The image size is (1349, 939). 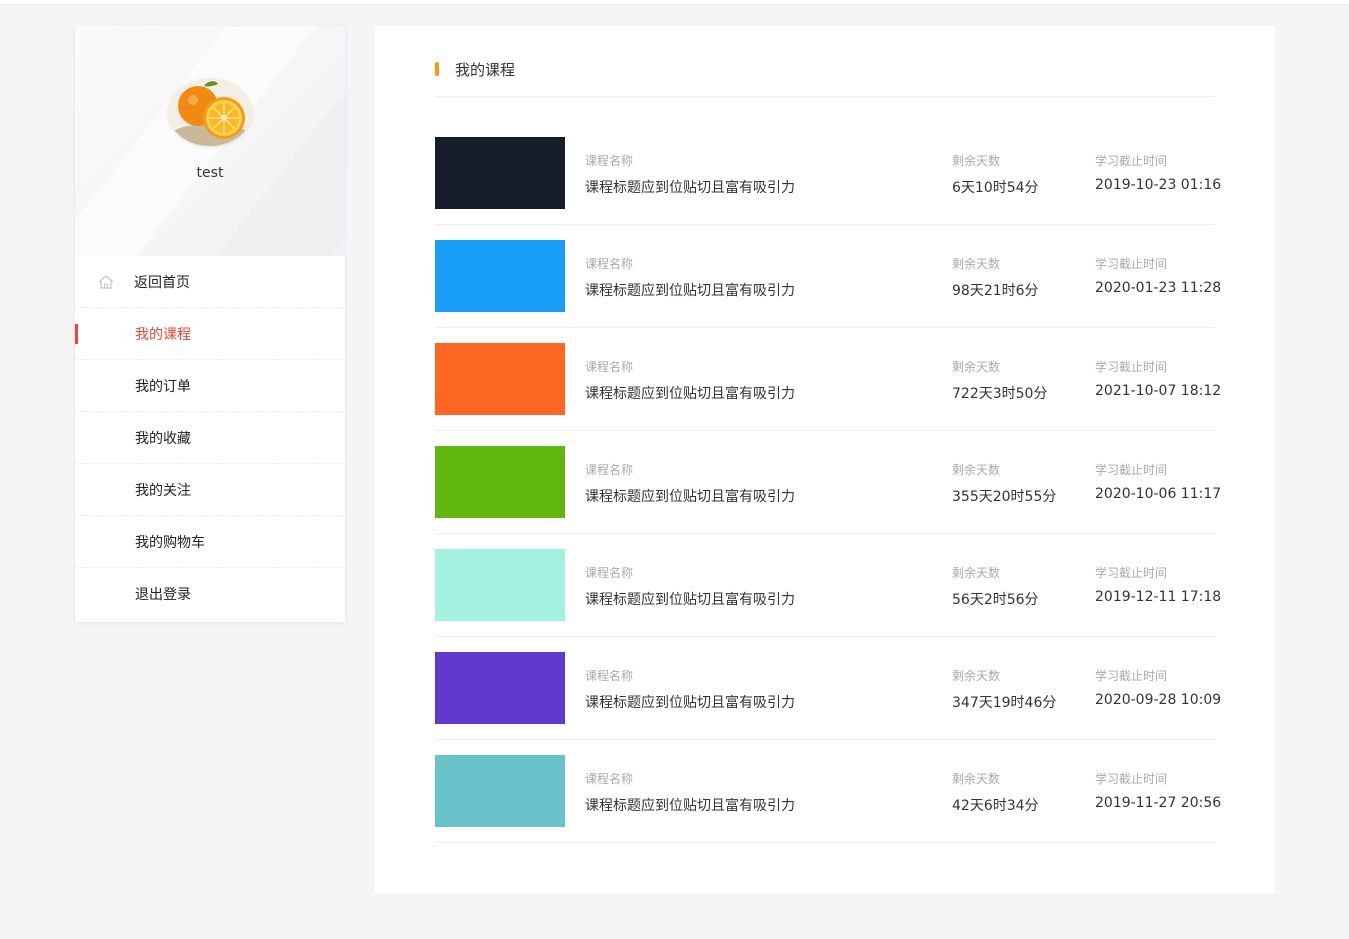 I want to click on remaining-value: 98天21时6分, so click(x=995, y=291).